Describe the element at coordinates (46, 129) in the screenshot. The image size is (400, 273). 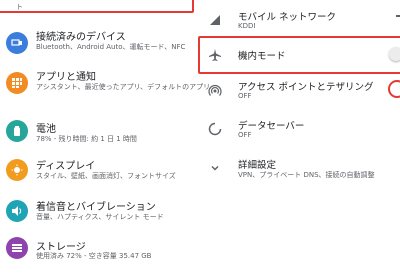
I see `settings-item-title: 電池` at that location.